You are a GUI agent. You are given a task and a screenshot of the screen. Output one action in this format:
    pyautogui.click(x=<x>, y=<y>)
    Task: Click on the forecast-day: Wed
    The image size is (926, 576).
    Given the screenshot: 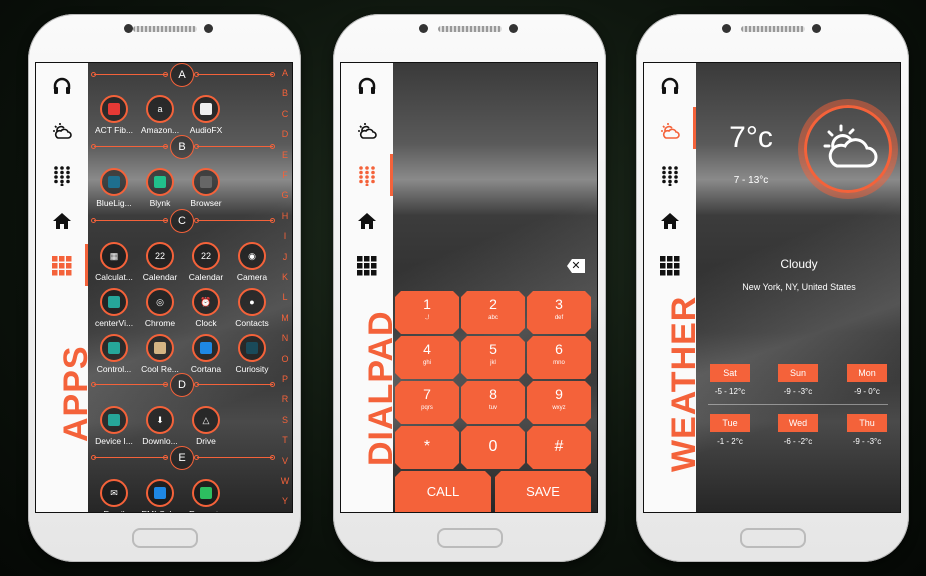 What is the action you would take?
    pyautogui.click(x=798, y=423)
    